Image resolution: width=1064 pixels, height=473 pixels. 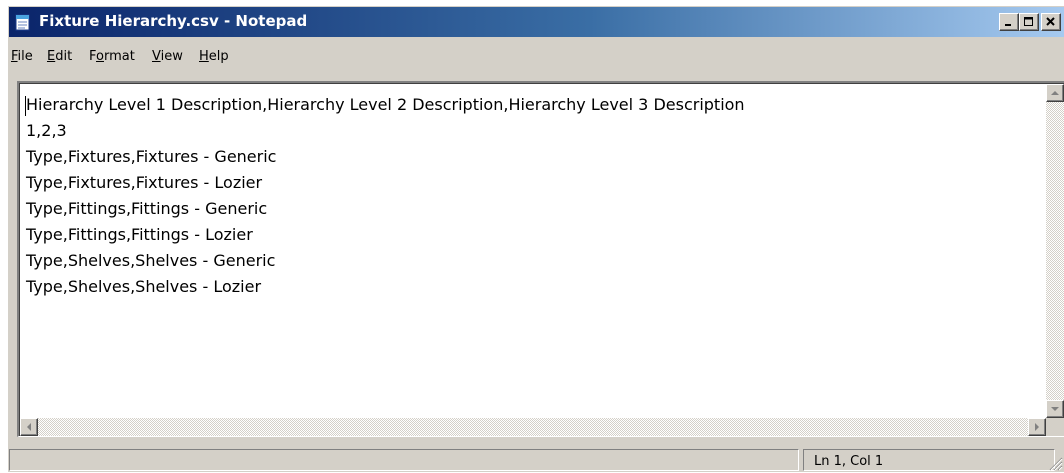 What do you see at coordinates (171, 56) in the screenshot?
I see `menu-label: iew` at bounding box center [171, 56].